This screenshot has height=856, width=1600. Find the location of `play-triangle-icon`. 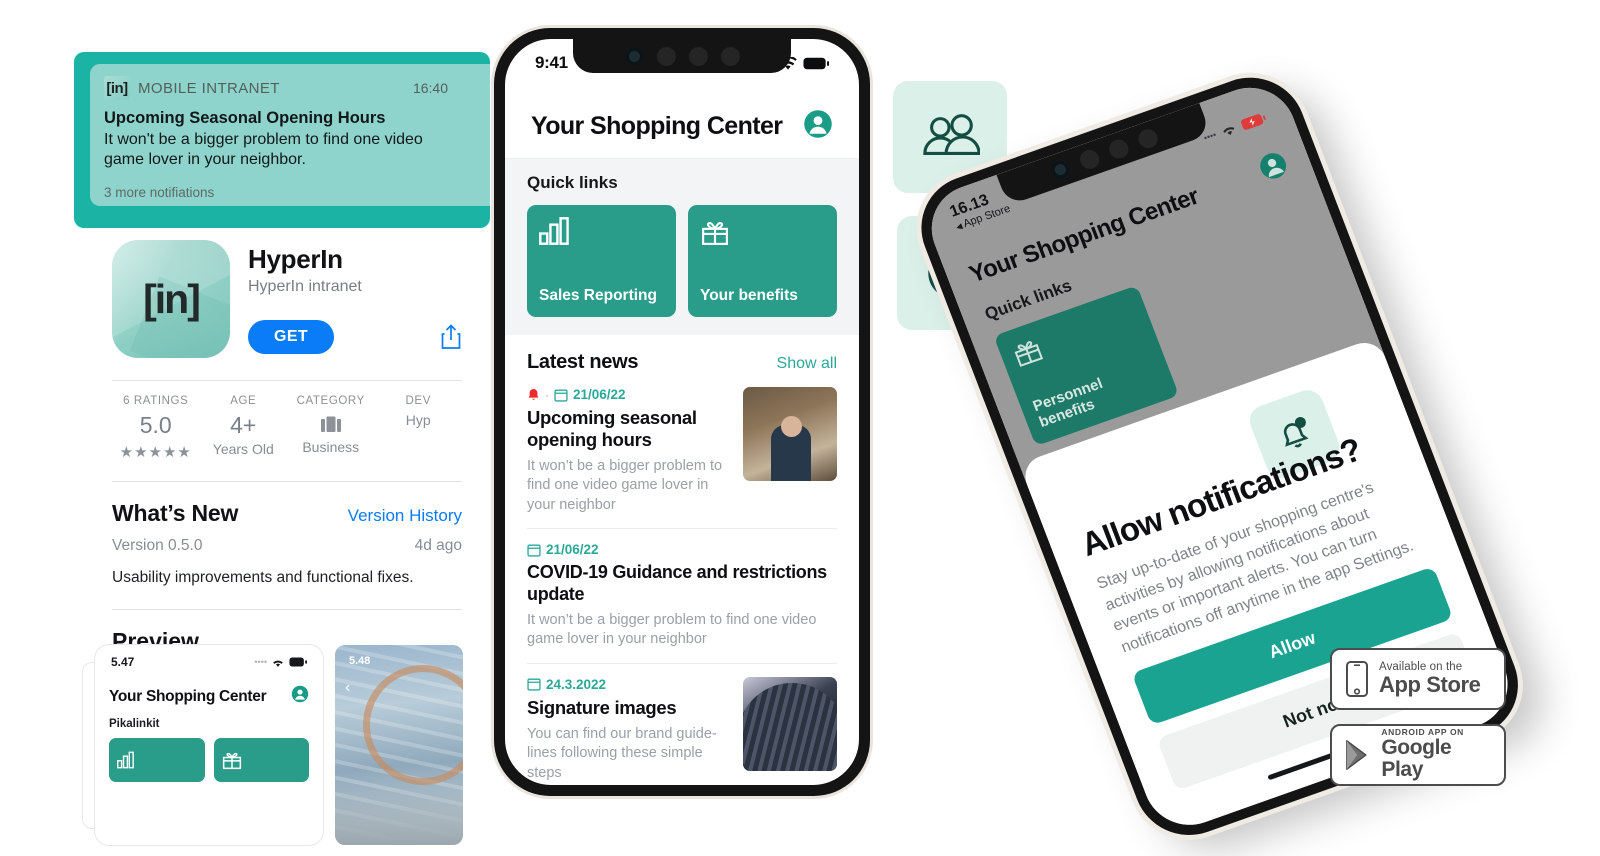

play-triangle-icon is located at coordinates (1356, 755).